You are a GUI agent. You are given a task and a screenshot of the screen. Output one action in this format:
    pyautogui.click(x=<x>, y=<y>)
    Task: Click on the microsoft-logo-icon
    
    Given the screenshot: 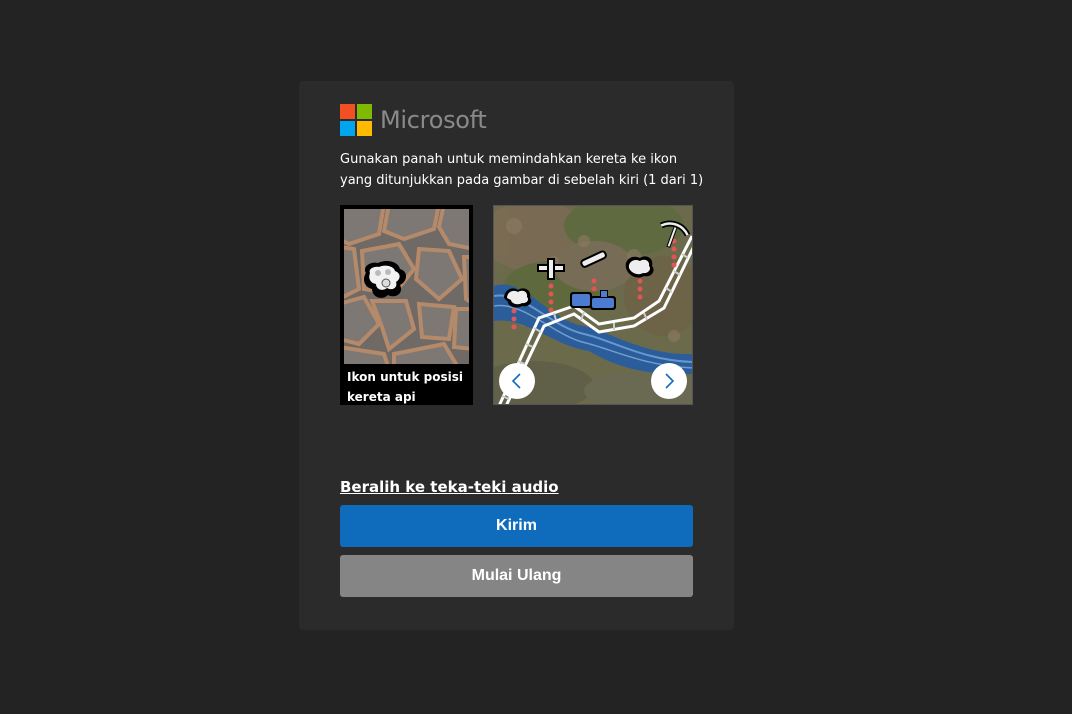 What is the action you would take?
    pyautogui.click(x=356, y=119)
    